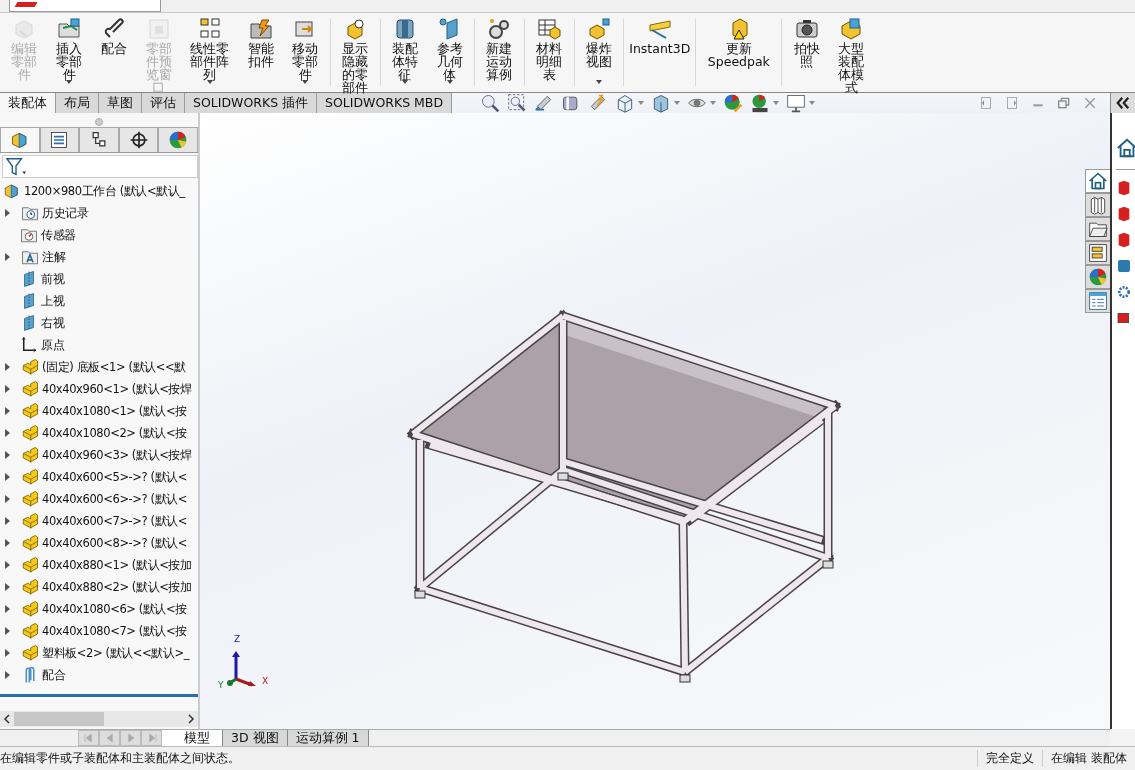 Image resolution: width=1135 pixels, height=770 pixels. What do you see at coordinates (598, 29) in the screenshot?
I see `exploded-box-icon` at bounding box center [598, 29].